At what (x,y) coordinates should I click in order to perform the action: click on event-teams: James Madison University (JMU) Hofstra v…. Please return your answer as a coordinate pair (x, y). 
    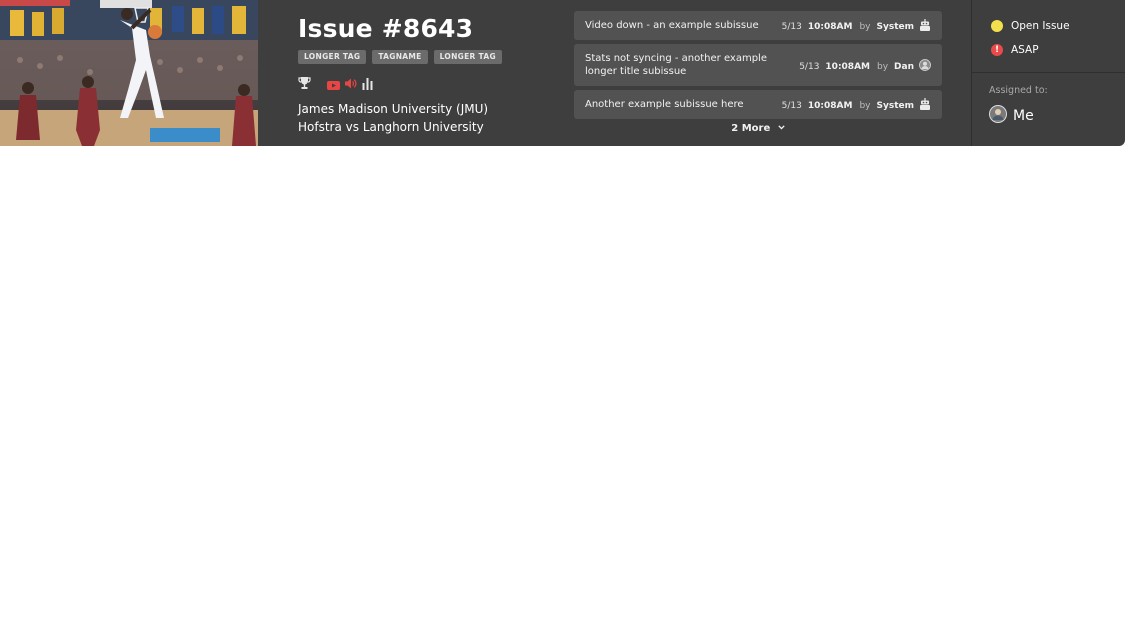
    Looking at the image, I should click on (393, 118).